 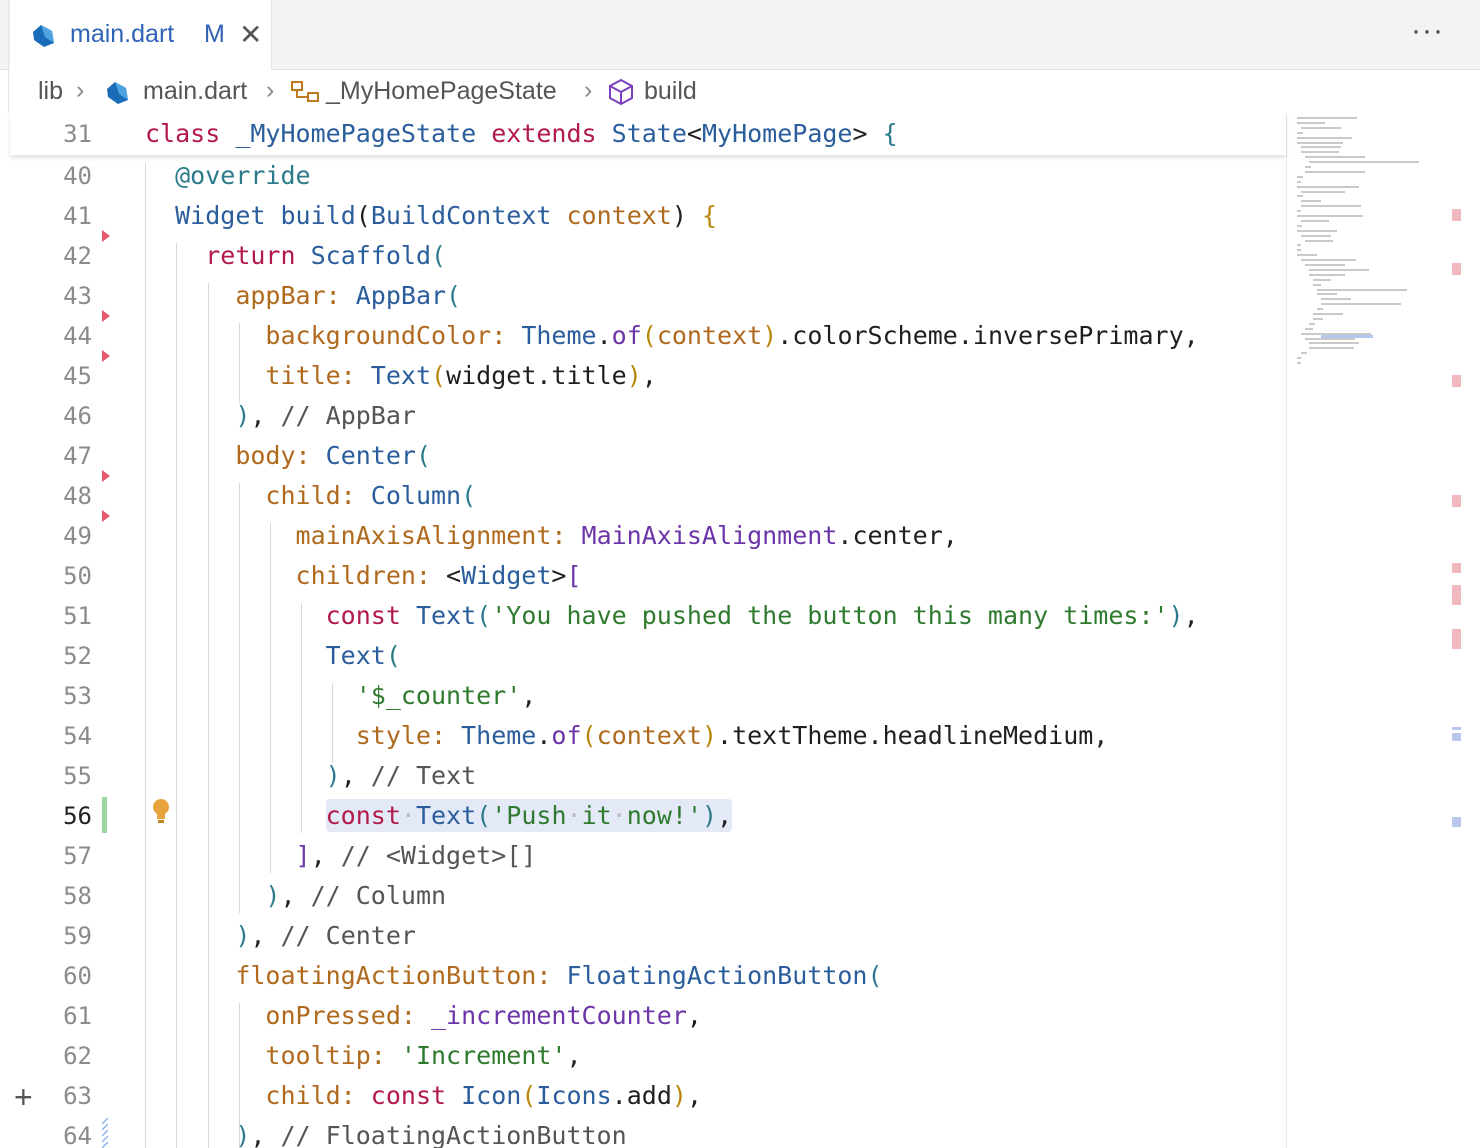 I want to click on line-number: 51, so click(x=77, y=616).